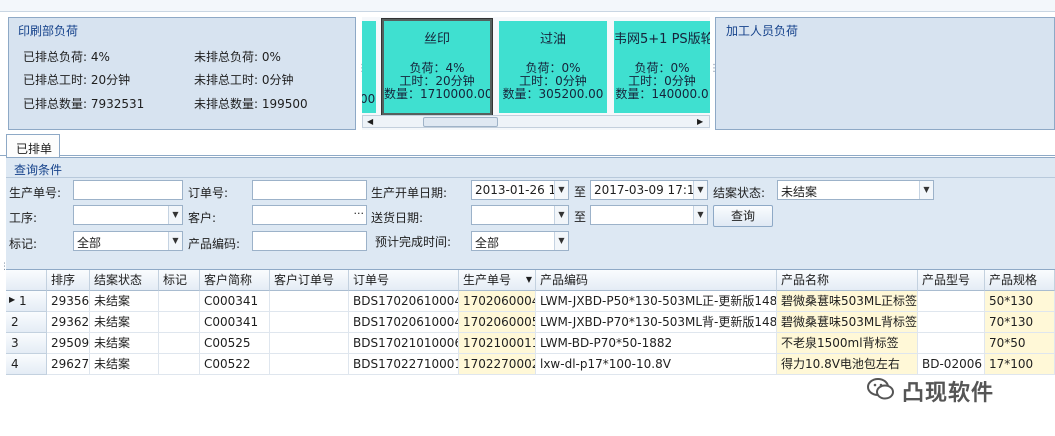 Image resolution: width=1055 pixels, height=436 pixels. What do you see at coordinates (128, 241) in the screenshot?
I see `mark-select: 全部 ▼` at bounding box center [128, 241].